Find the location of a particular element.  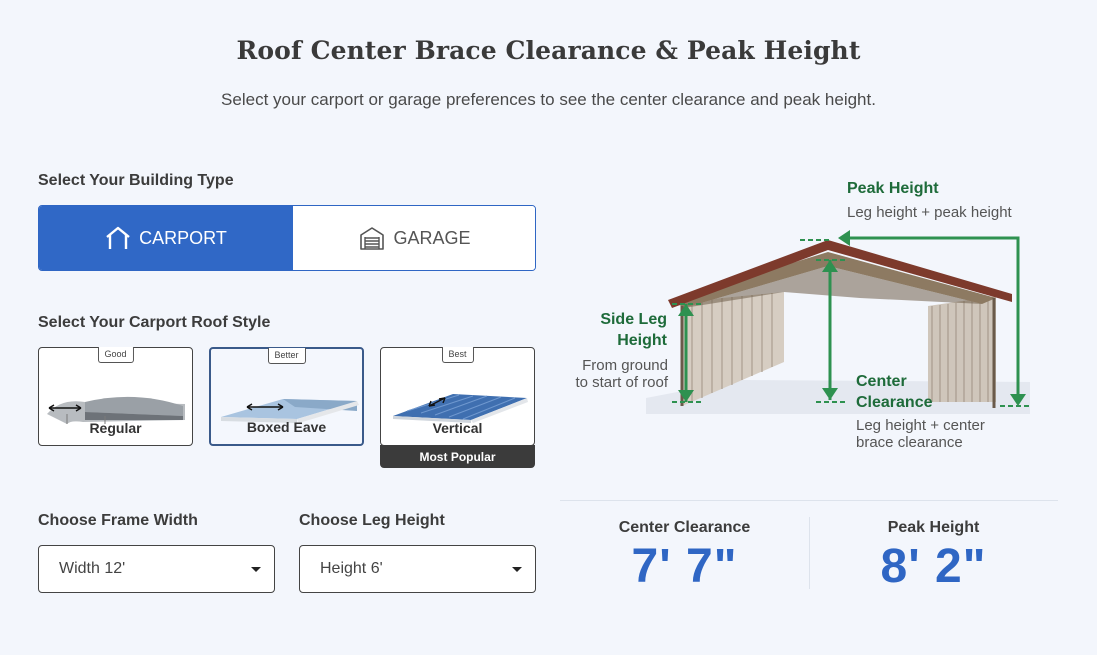

roof-name-regular: Regular is located at coordinates (115, 428).